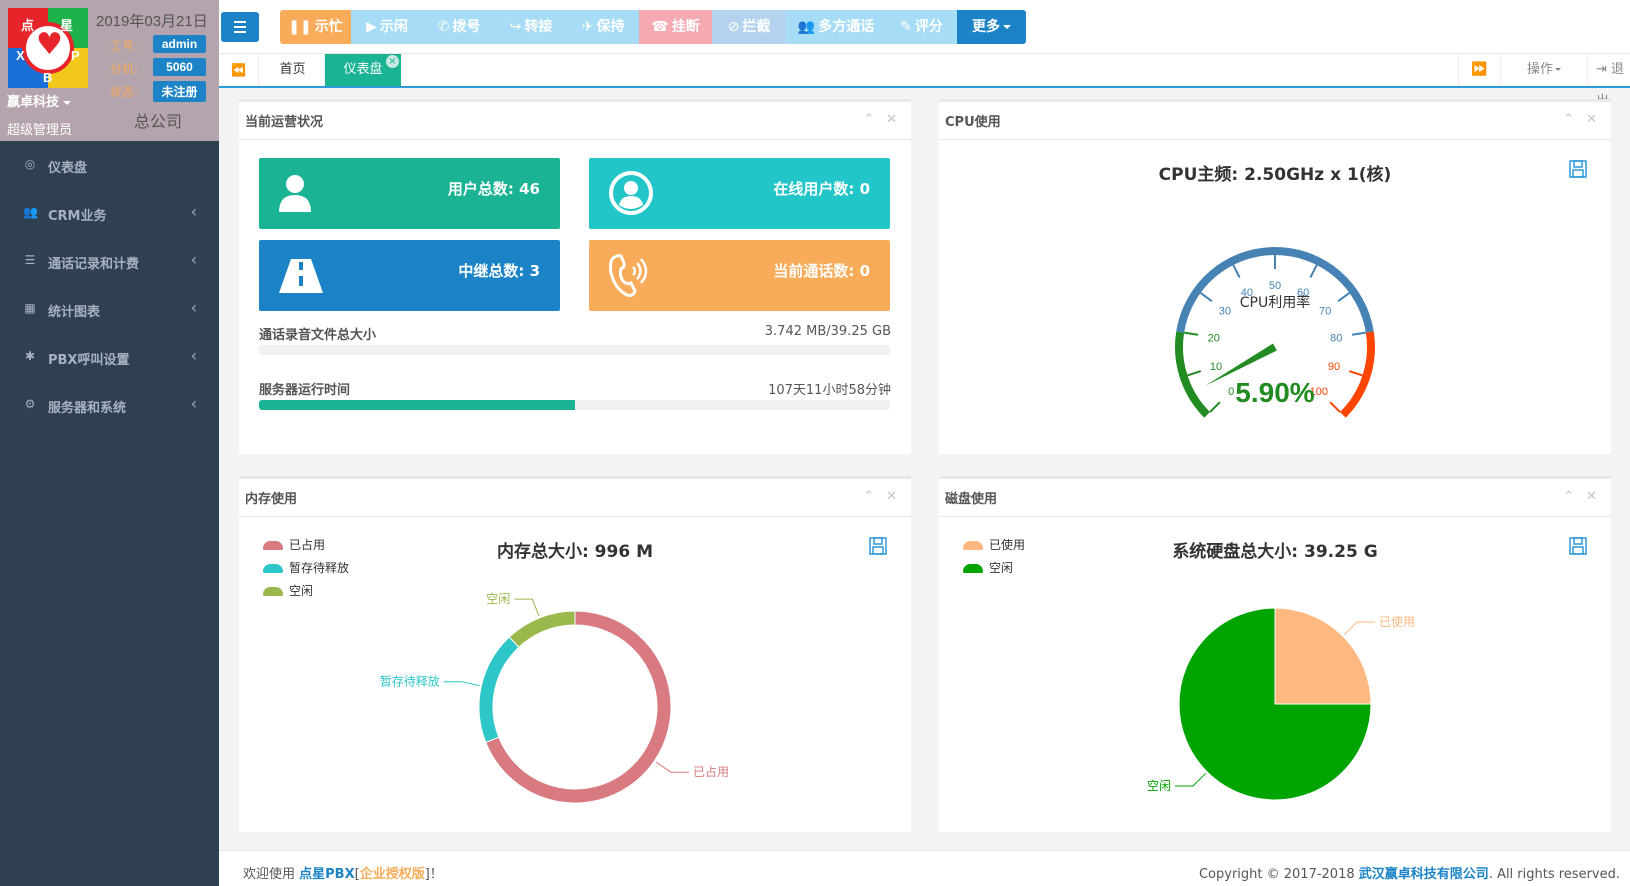 The height and width of the screenshot is (886, 1630). Describe the element at coordinates (301, 276) in the screenshot. I see `road-icon` at that location.